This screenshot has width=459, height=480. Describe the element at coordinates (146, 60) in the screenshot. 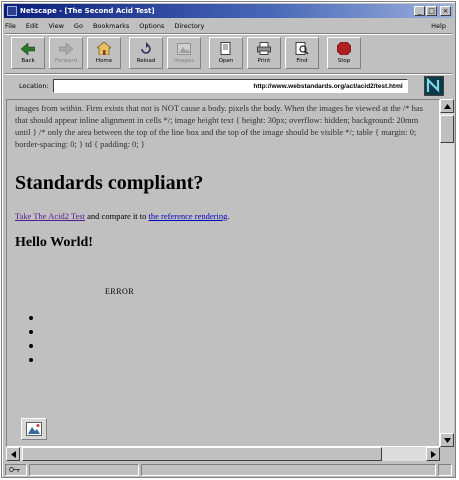

I see `reload-label: Reload` at that location.